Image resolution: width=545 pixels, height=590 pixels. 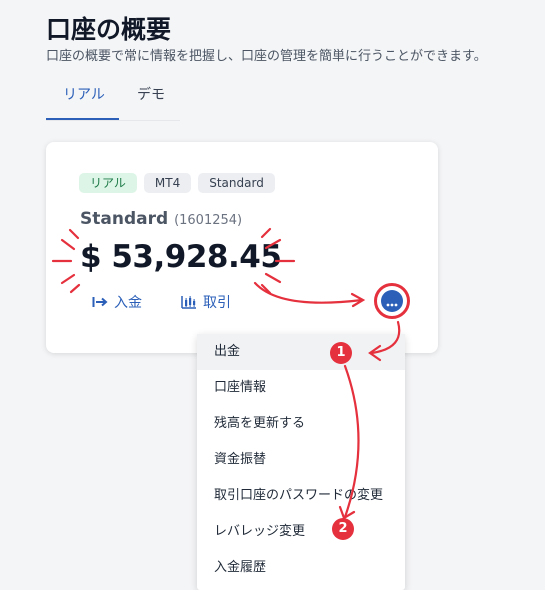 What do you see at coordinates (301, 568) in the screenshot?
I see `menu-item-deposit-history: 入金履歴` at bounding box center [301, 568].